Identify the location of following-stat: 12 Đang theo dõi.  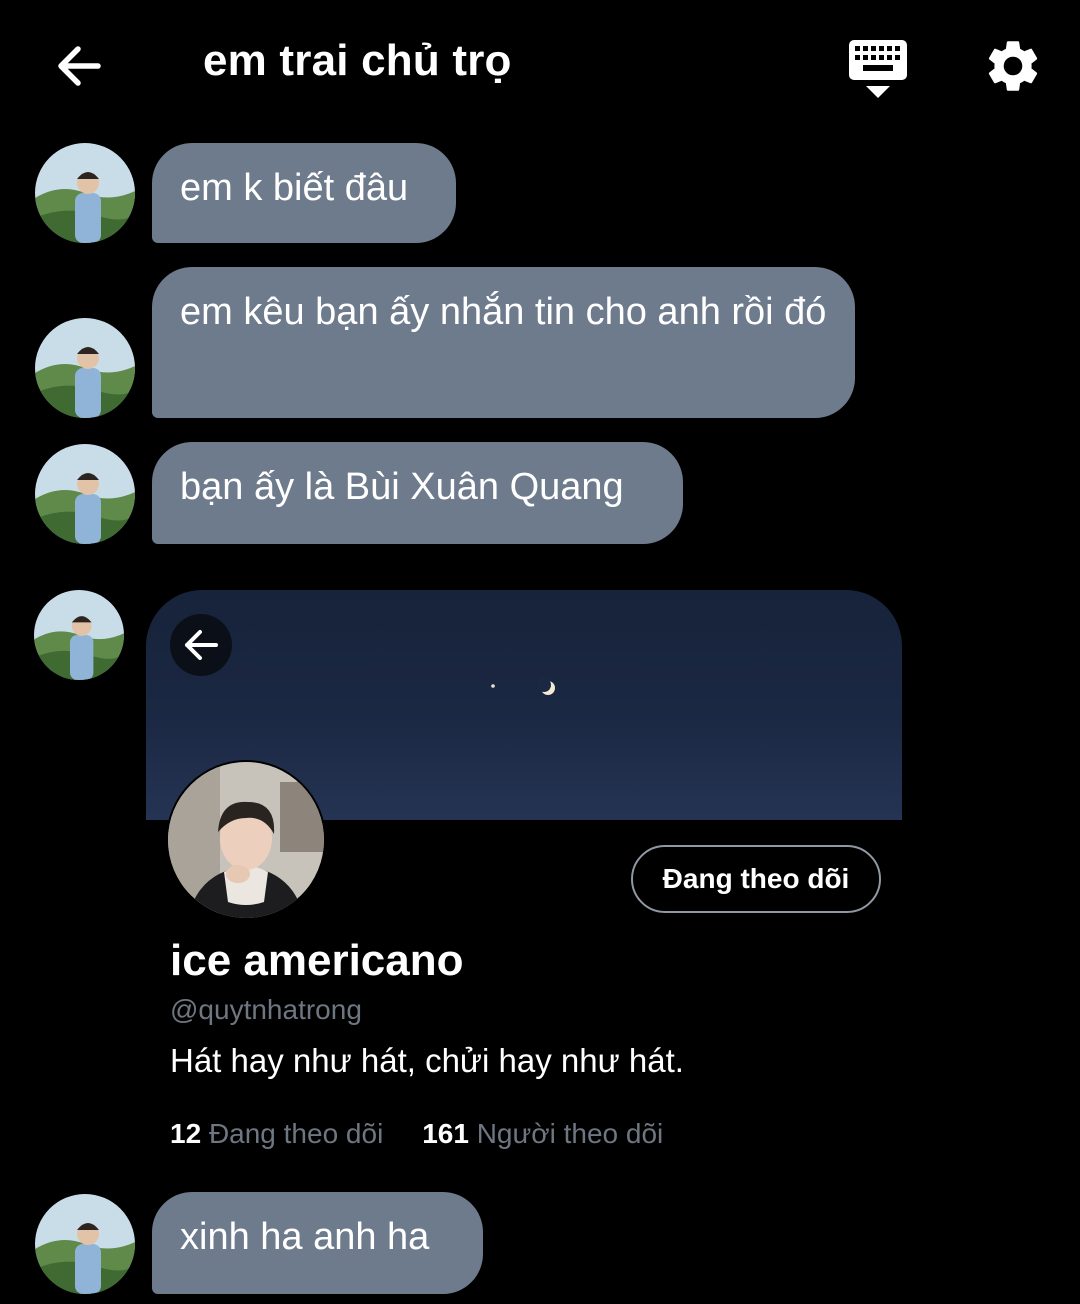
(276, 1133).